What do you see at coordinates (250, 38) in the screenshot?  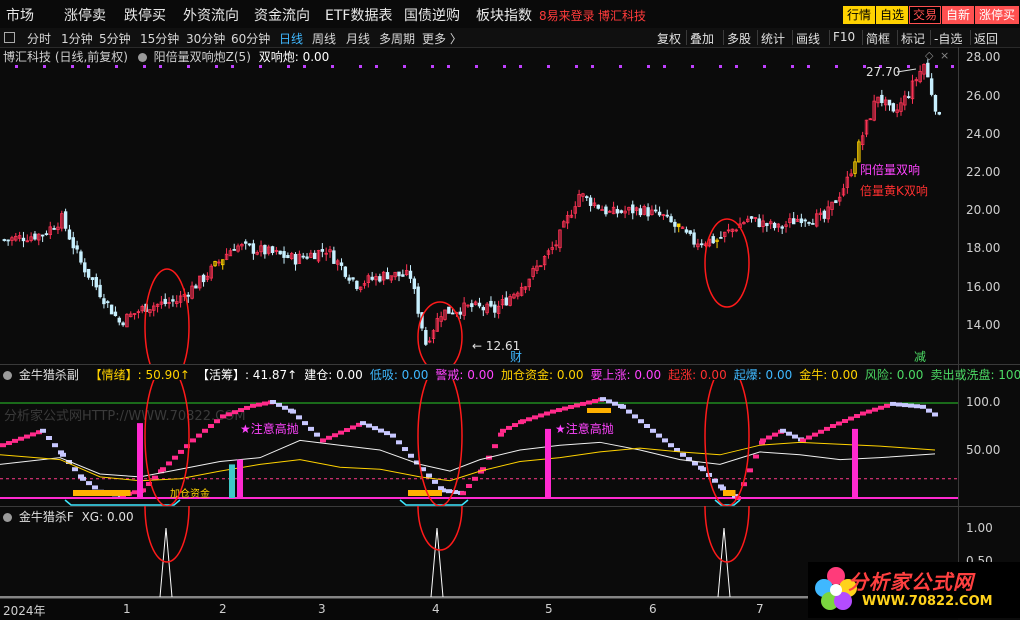 I see `period-tab-5: 60分钟` at bounding box center [250, 38].